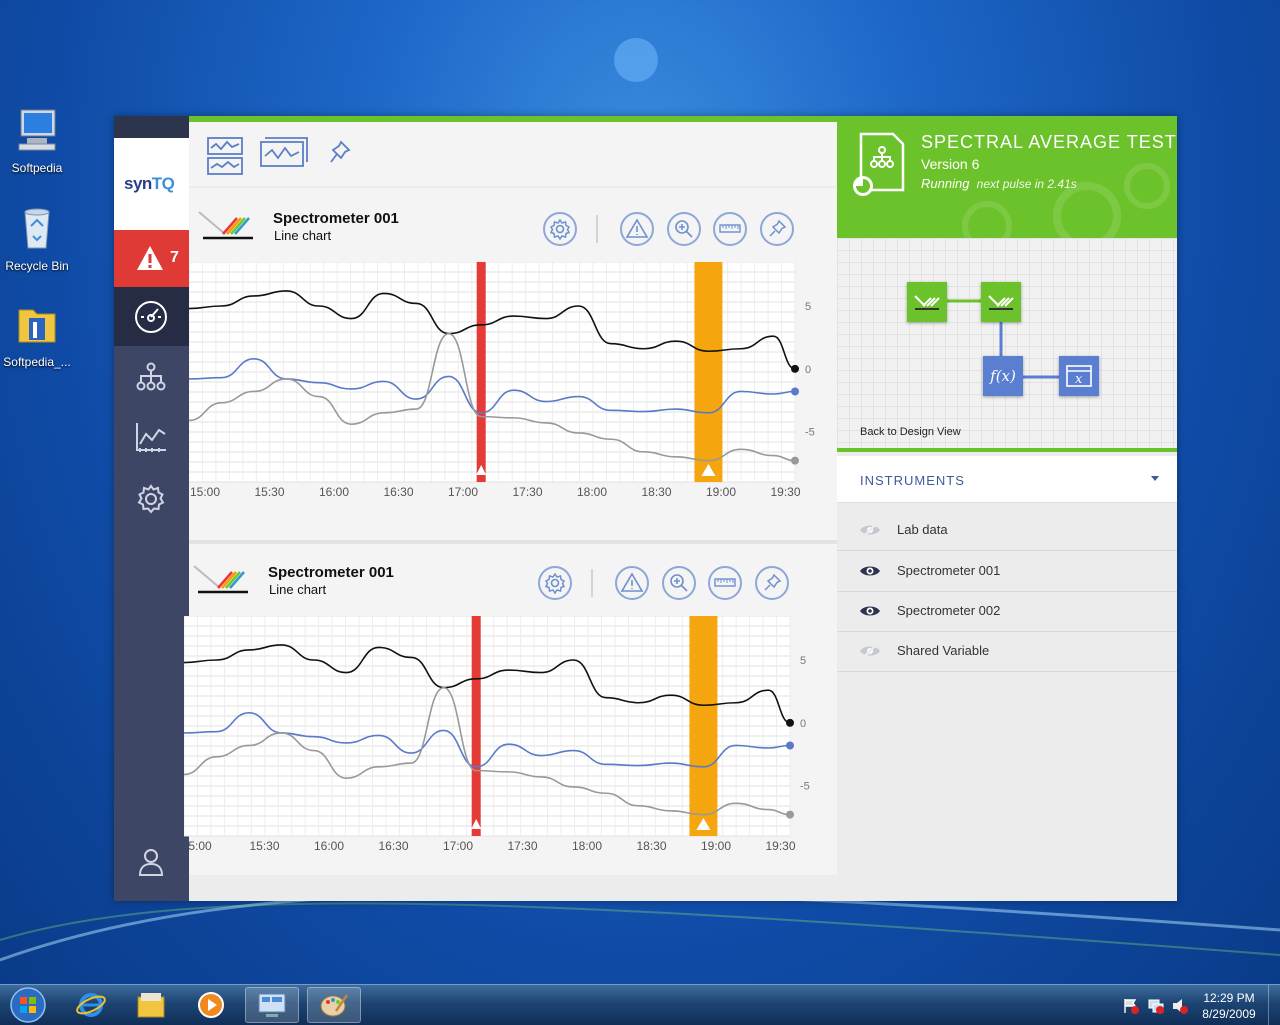 Image resolution: width=1280 pixels, height=1025 pixels. What do you see at coordinates (922, 529) in the screenshot?
I see `instrument-label: Lab data` at bounding box center [922, 529].